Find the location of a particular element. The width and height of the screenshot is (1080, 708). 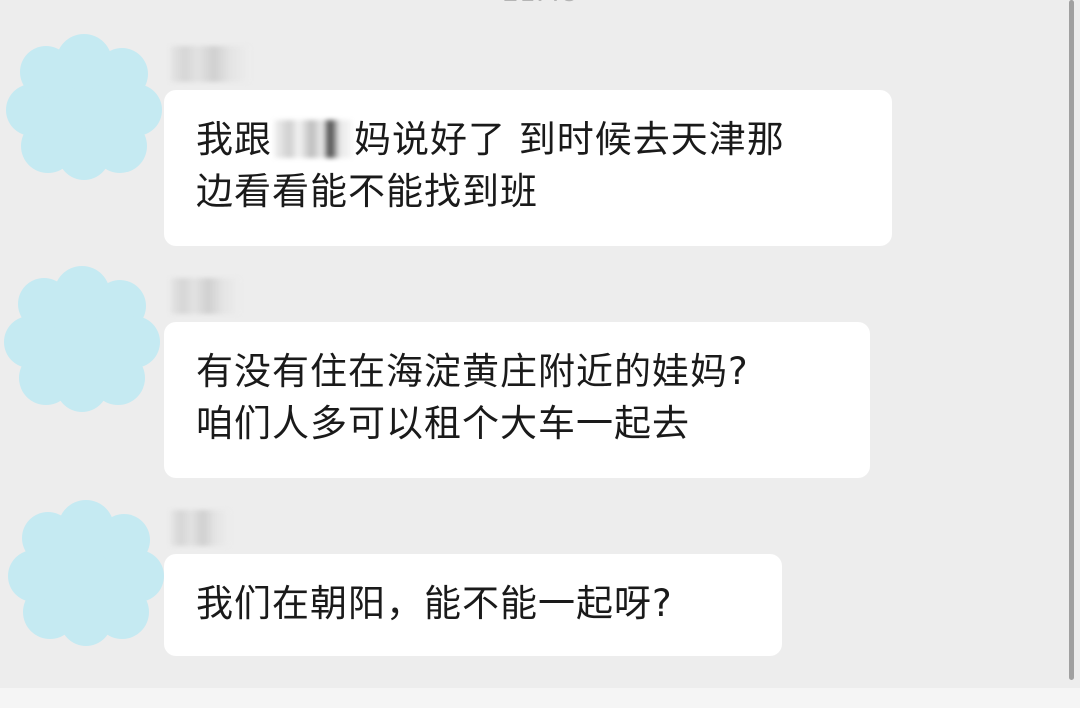

message-line: 边看看能不能找到班 is located at coordinates (367, 191).